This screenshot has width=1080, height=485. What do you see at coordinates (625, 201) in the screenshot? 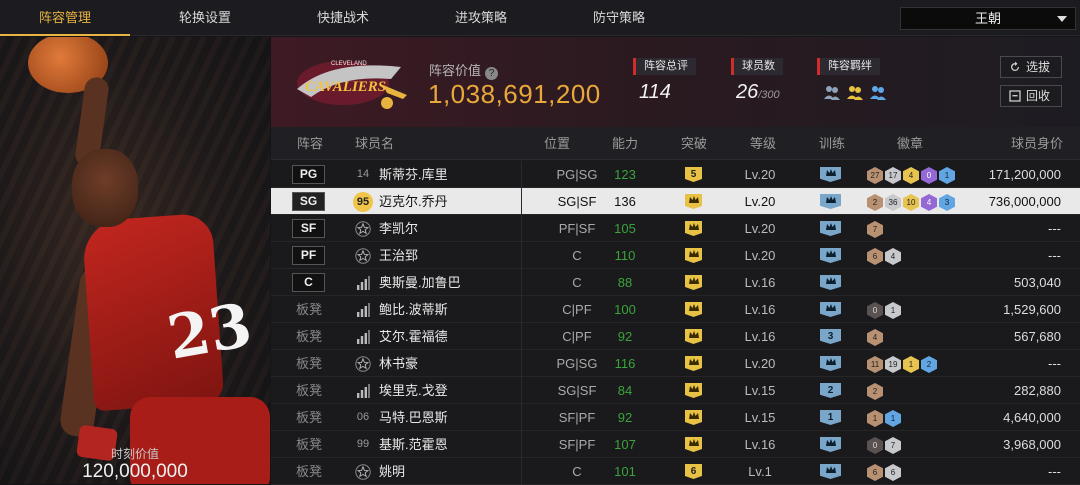
I see `player-ability: 136` at bounding box center [625, 201].